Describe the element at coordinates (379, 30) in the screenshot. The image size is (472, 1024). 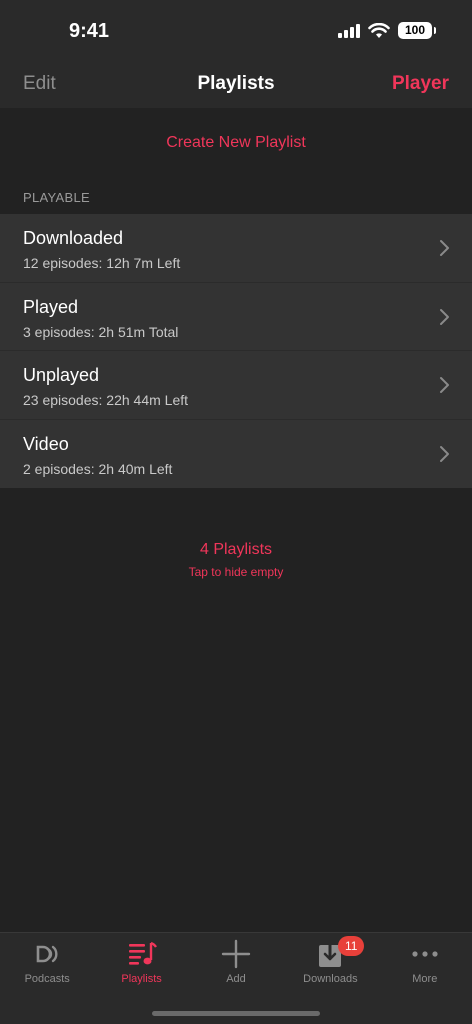
I see `wifi-icon` at that location.